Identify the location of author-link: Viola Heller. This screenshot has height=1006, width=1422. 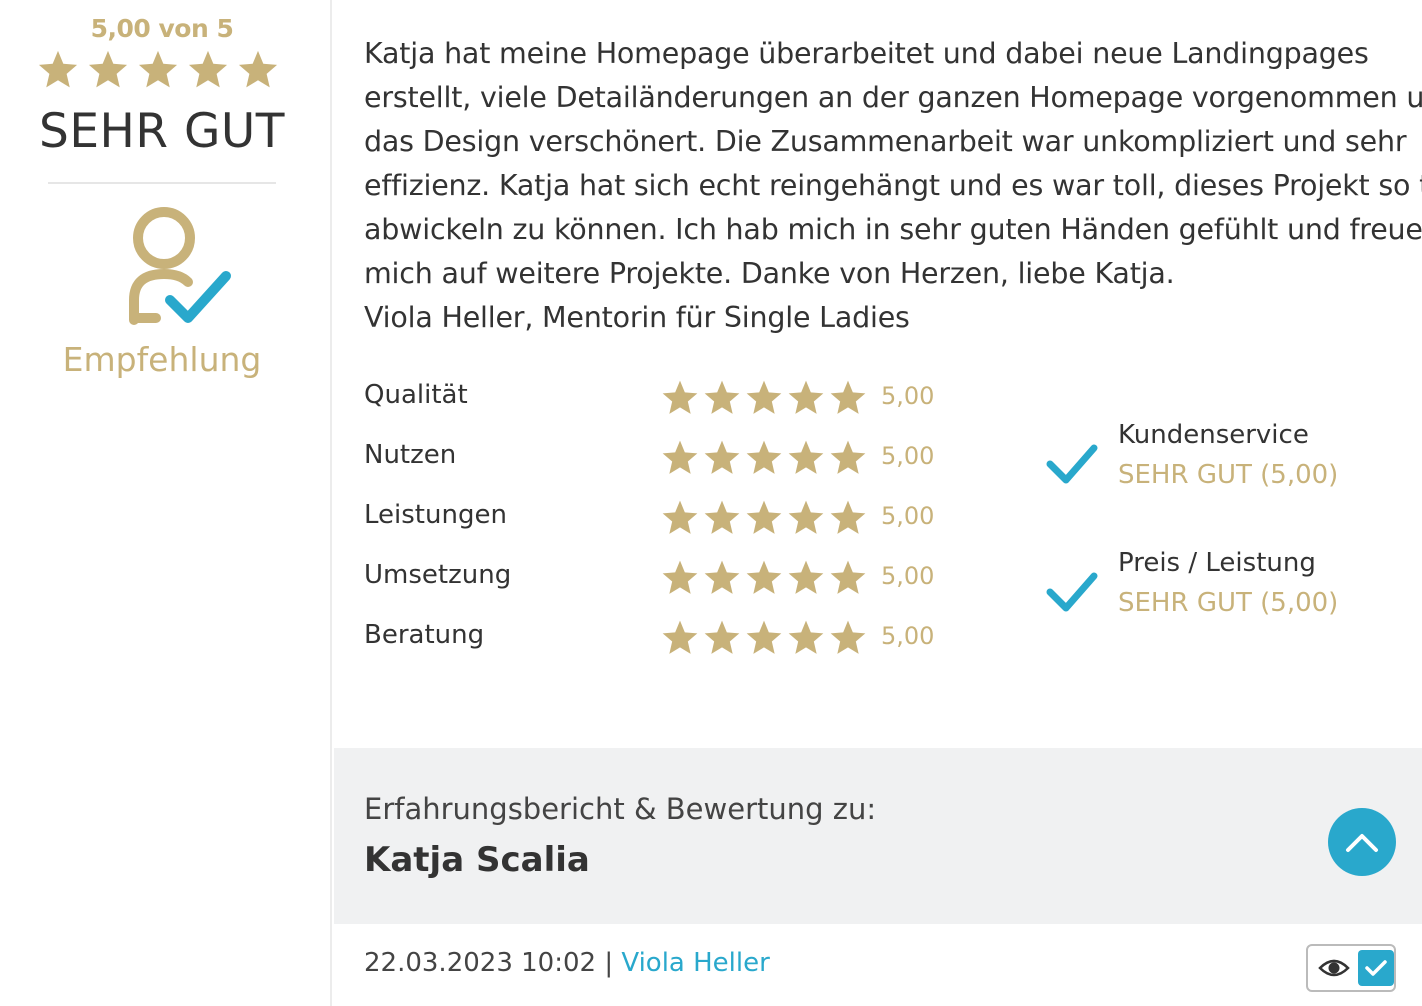
(695, 963).